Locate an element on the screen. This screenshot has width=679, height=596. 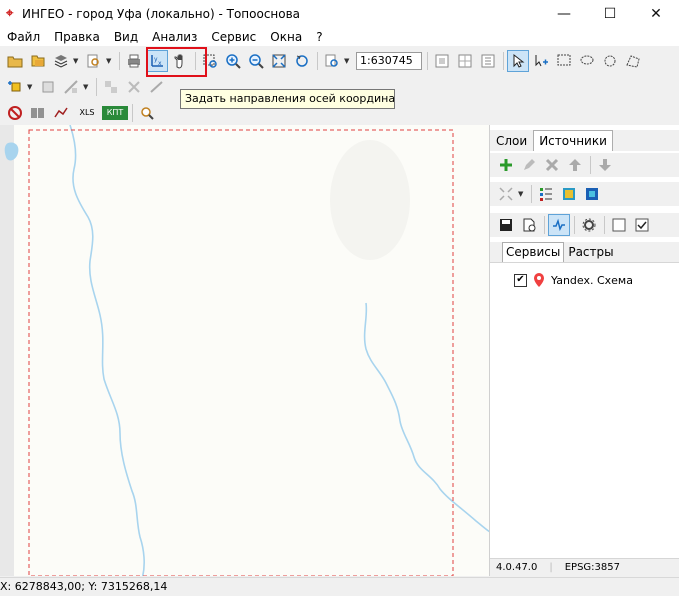
print-icon is located at coordinates (134, 61).